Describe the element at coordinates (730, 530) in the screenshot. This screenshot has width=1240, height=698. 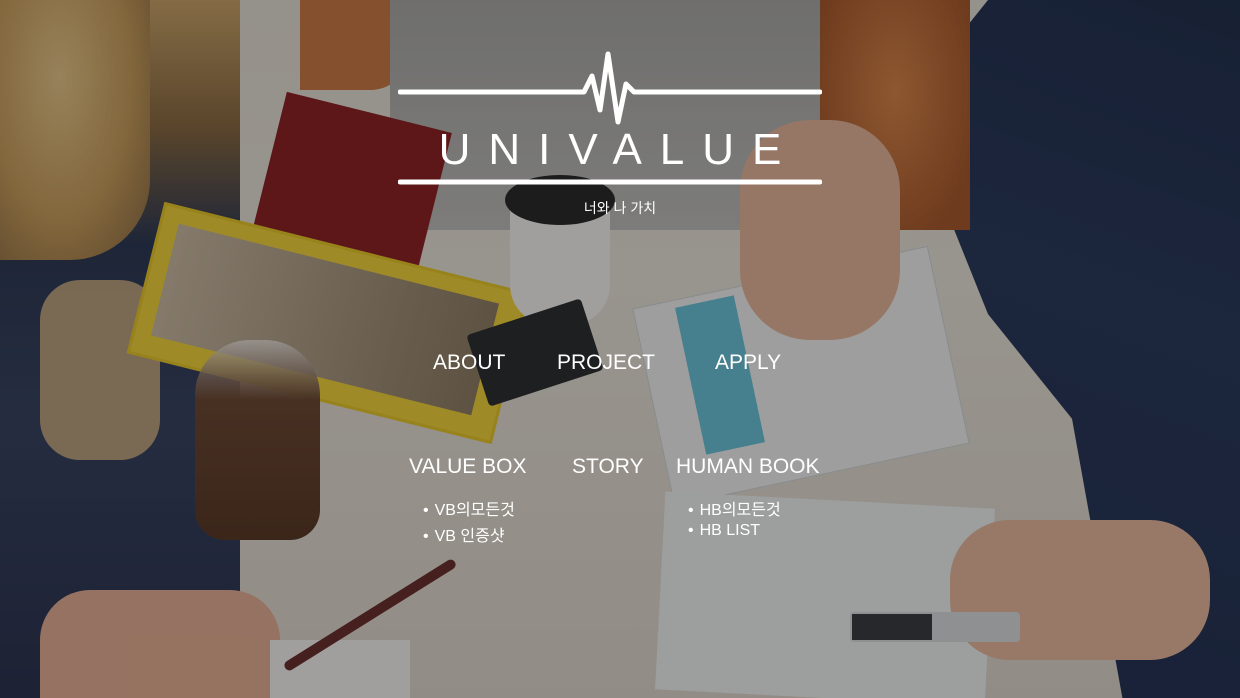
I see `hb-list-label: HB LIST` at that location.